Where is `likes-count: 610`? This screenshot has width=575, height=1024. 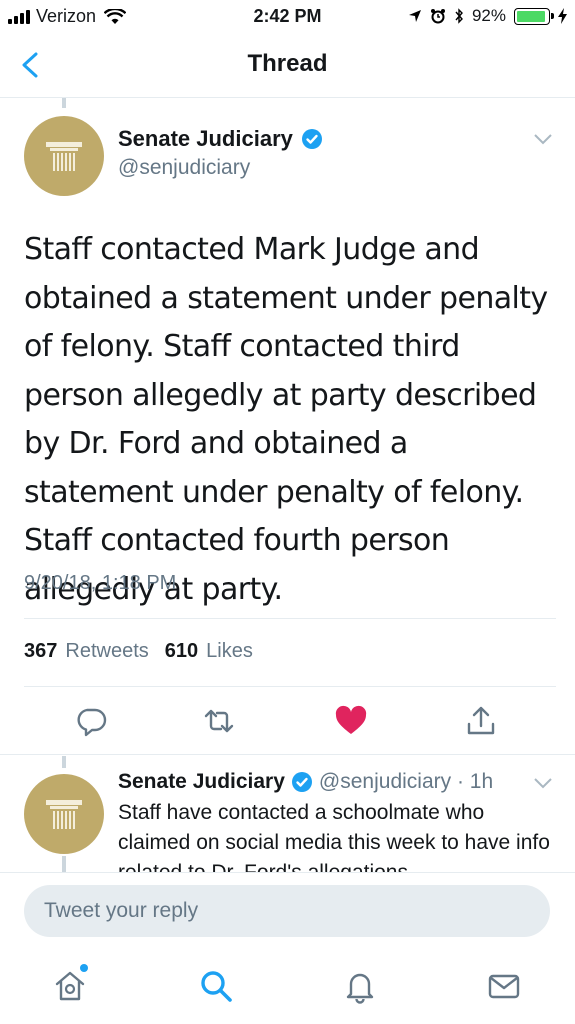 likes-count: 610 is located at coordinates (181, 651).